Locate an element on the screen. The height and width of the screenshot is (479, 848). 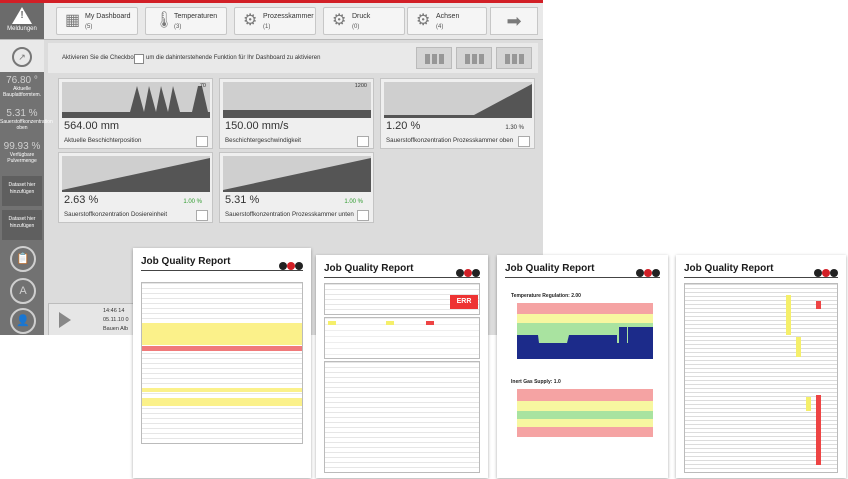
tile-scale: 1200 is located at coordinates (360, 86).